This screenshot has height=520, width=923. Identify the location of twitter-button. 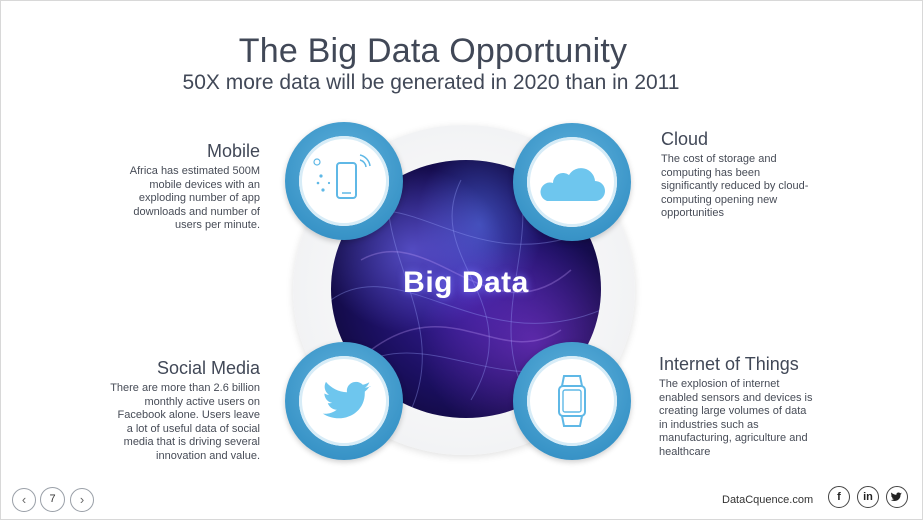
(897, 497).